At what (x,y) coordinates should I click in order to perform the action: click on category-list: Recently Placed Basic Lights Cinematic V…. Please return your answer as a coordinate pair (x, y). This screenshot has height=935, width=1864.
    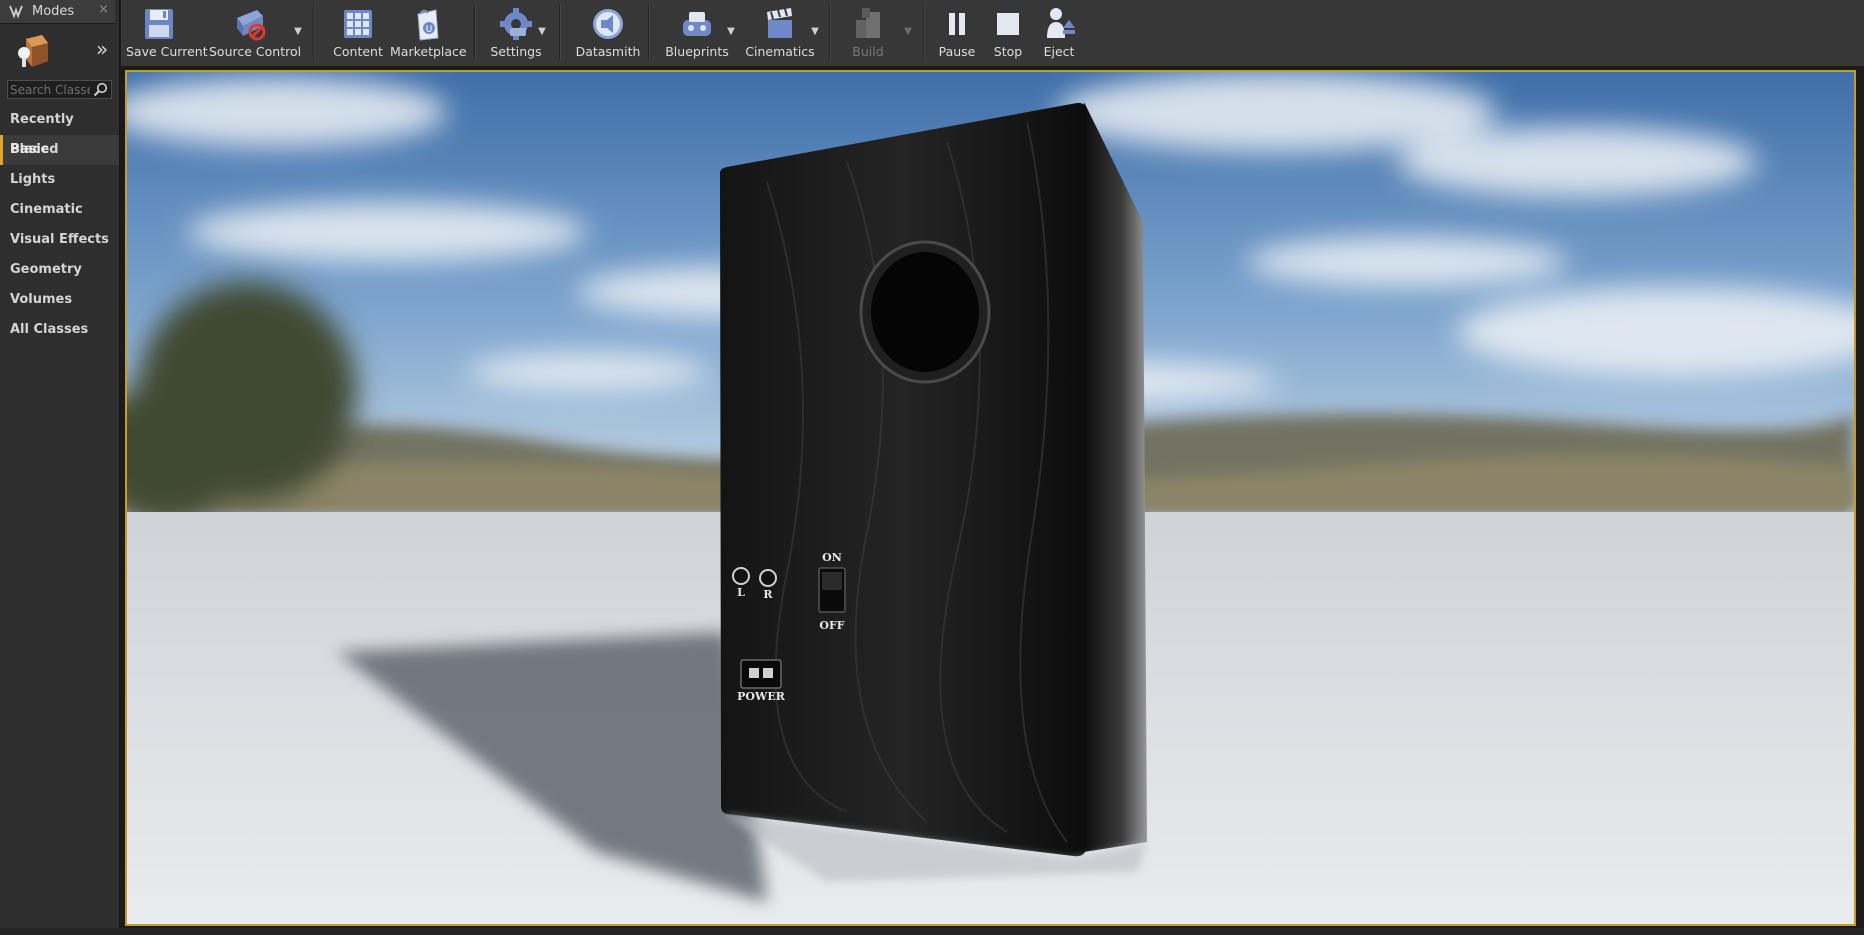
    Looking at the image, I should click on (59, 225).